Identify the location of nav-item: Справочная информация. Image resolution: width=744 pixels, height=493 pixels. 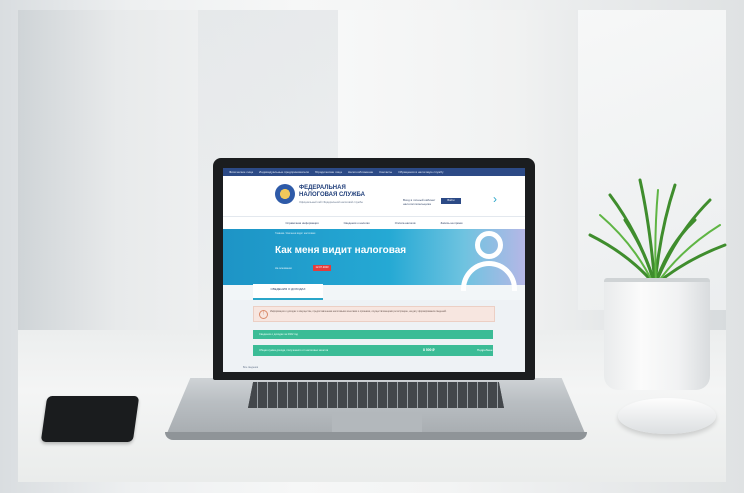
(302, 223).